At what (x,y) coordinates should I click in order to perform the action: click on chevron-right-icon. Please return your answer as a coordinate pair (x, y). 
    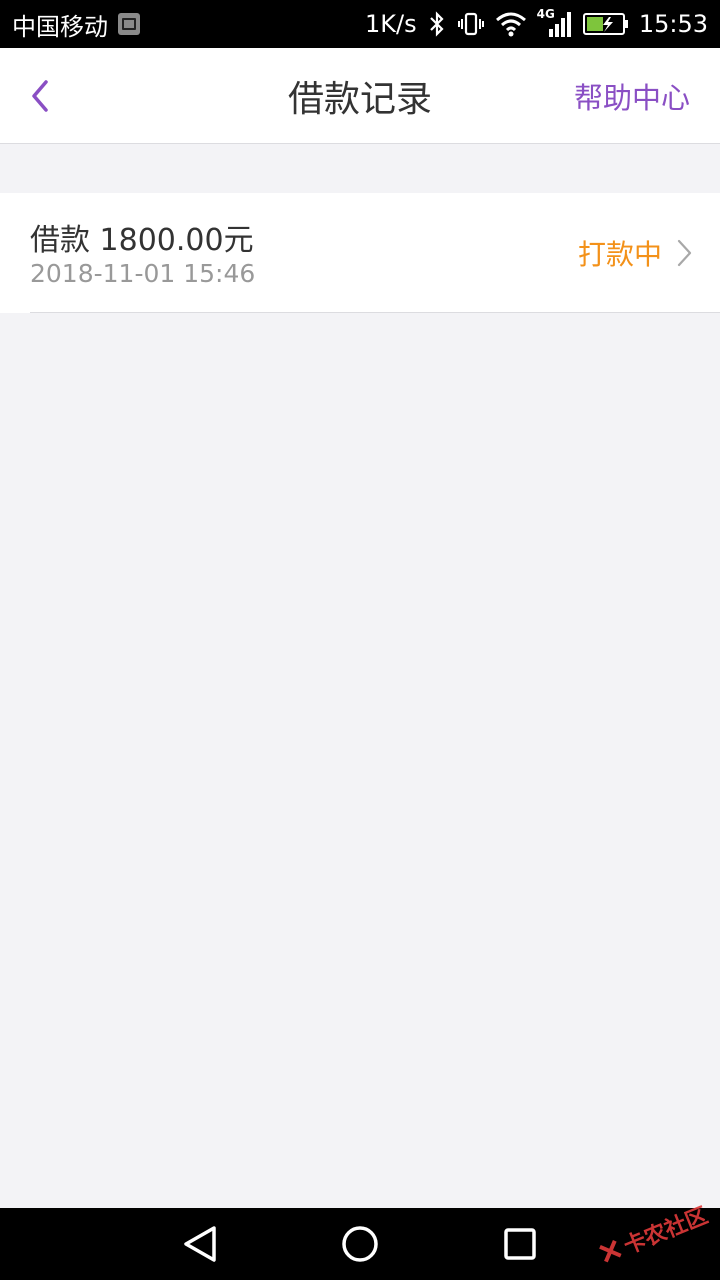
    Looking at the image, I should click on (684, 253).